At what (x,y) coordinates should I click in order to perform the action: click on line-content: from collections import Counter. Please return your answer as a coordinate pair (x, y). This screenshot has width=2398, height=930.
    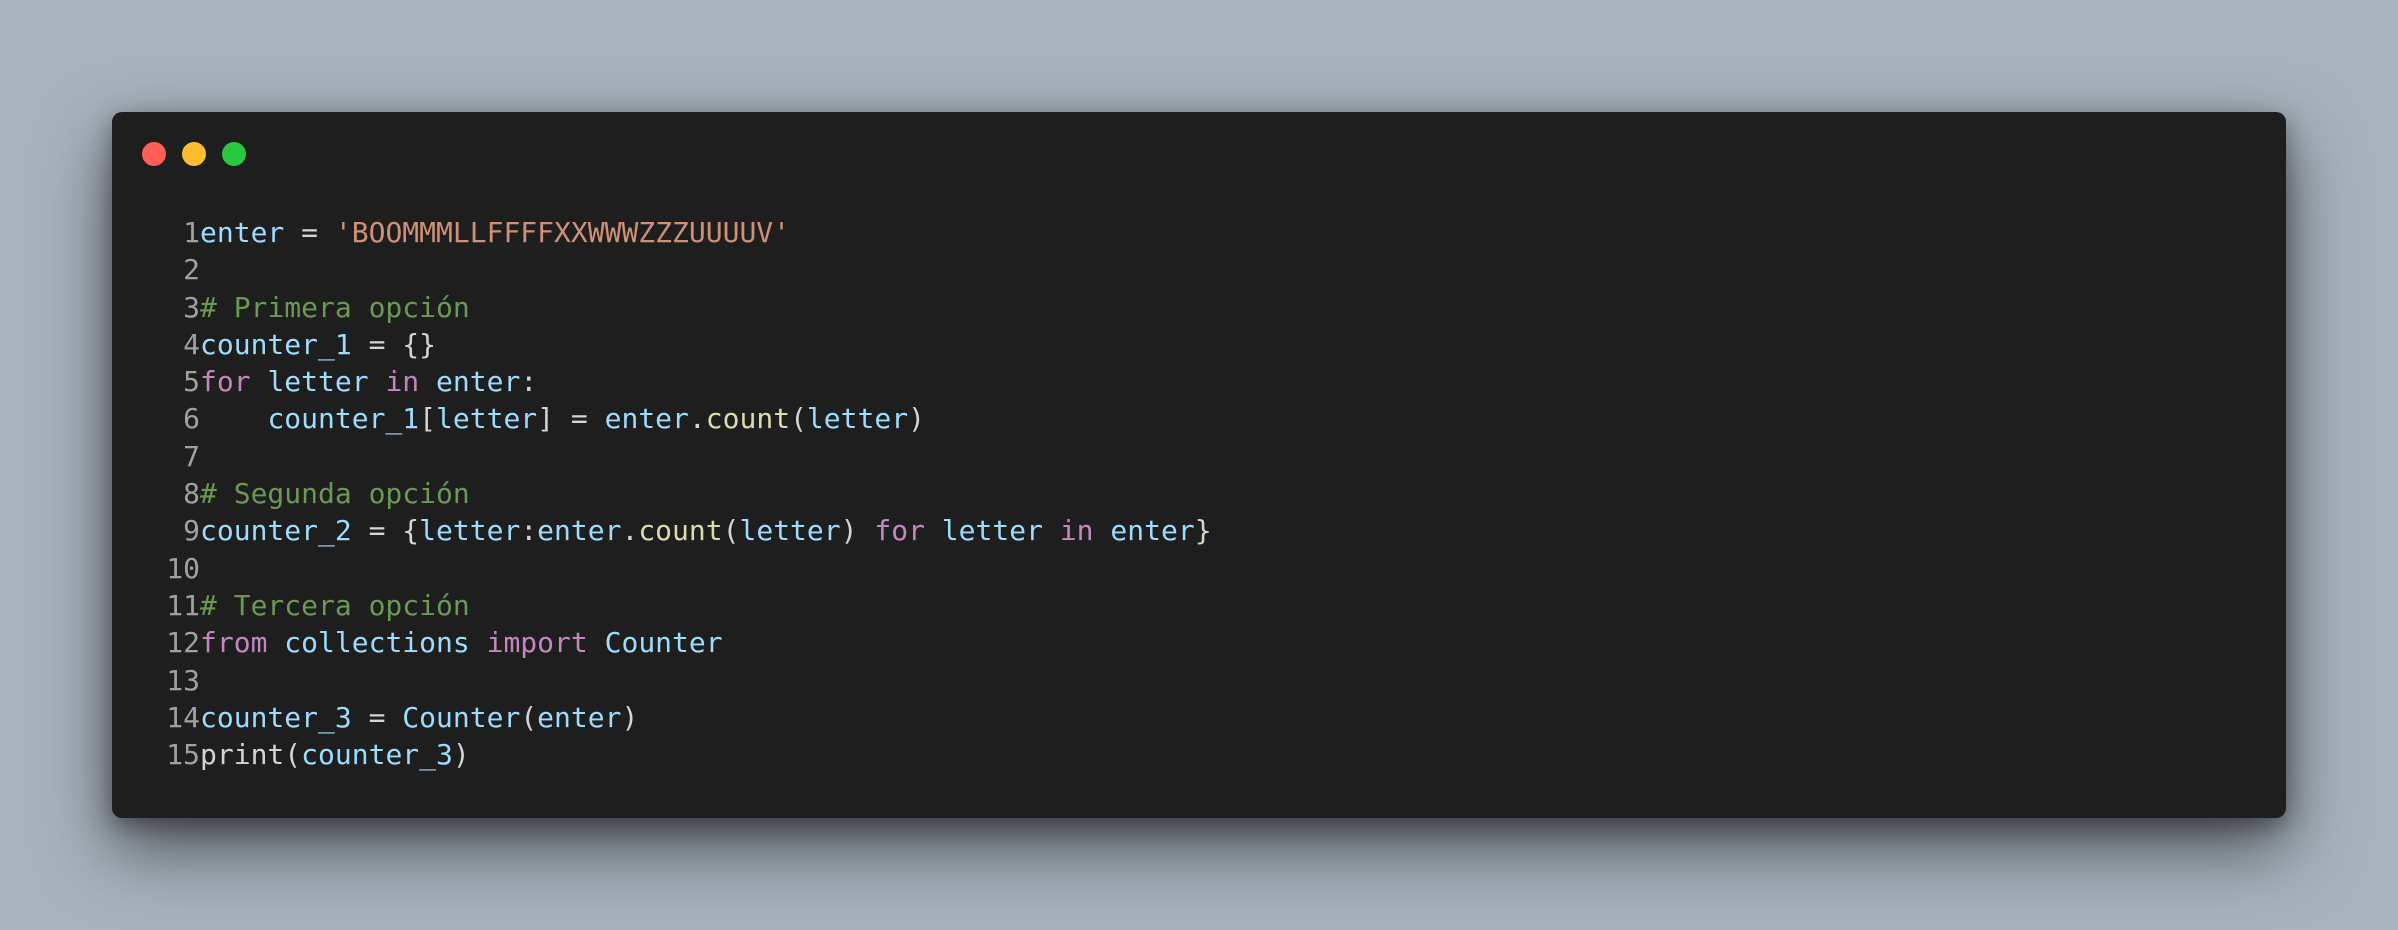
    Looking at the image, I should click on (461, 642).